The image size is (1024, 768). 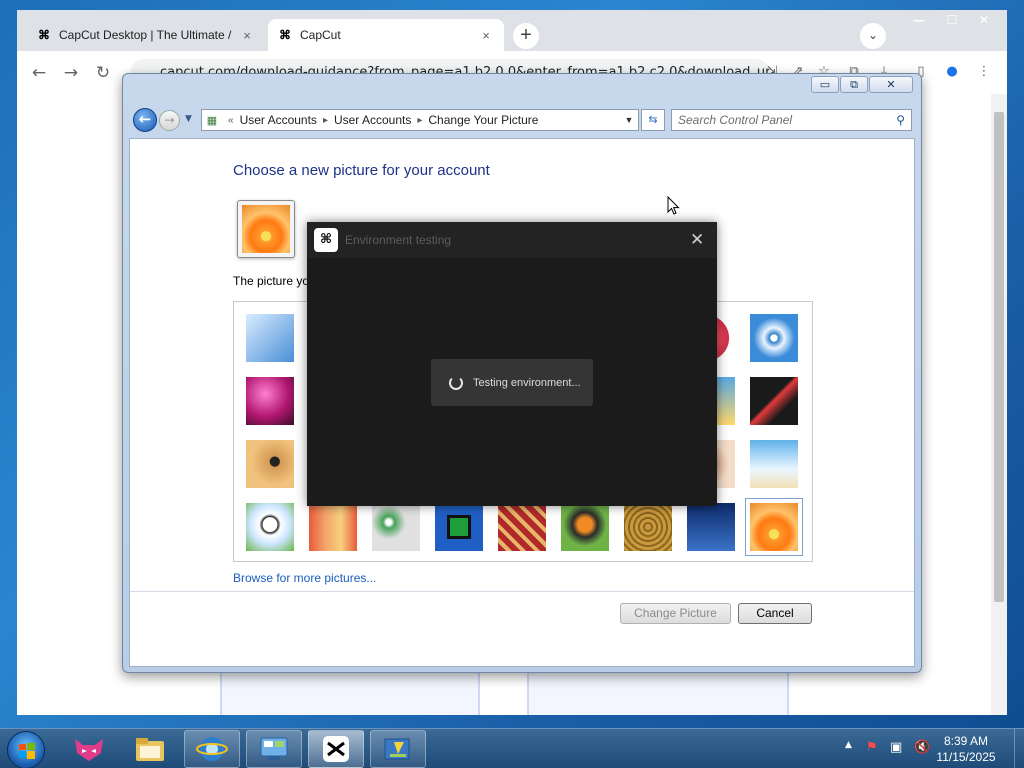 I want to click on cp-minimize-button: ▭, so click(x=825, y=84).